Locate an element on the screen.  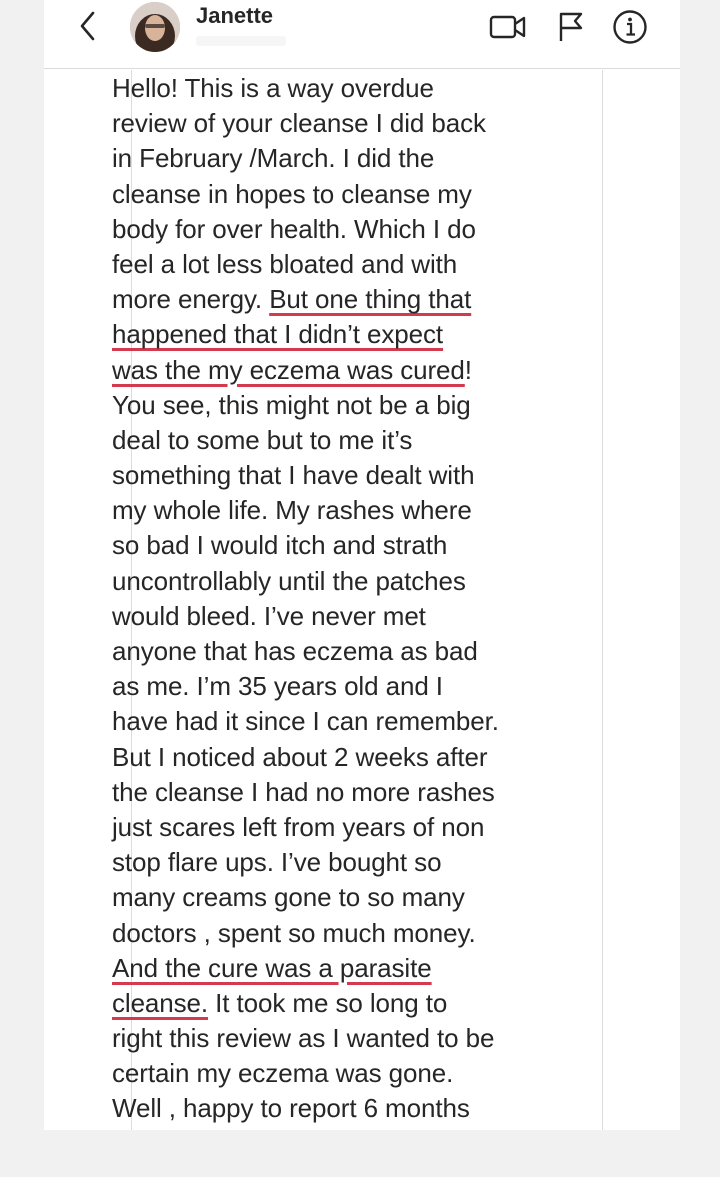
highlighted-text: cleanse. is located at coordinates (160, 1002).